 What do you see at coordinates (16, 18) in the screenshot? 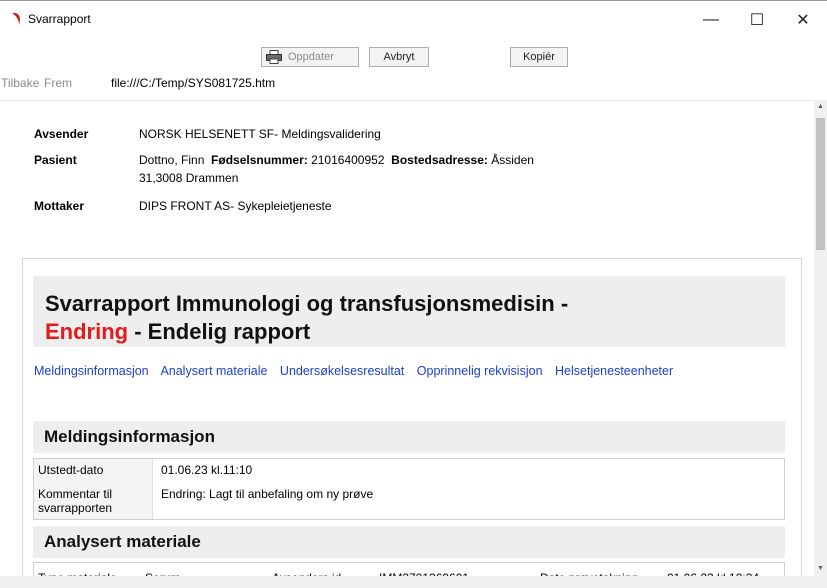
I see `app-logo-icon` at bounding box center [16, 18].